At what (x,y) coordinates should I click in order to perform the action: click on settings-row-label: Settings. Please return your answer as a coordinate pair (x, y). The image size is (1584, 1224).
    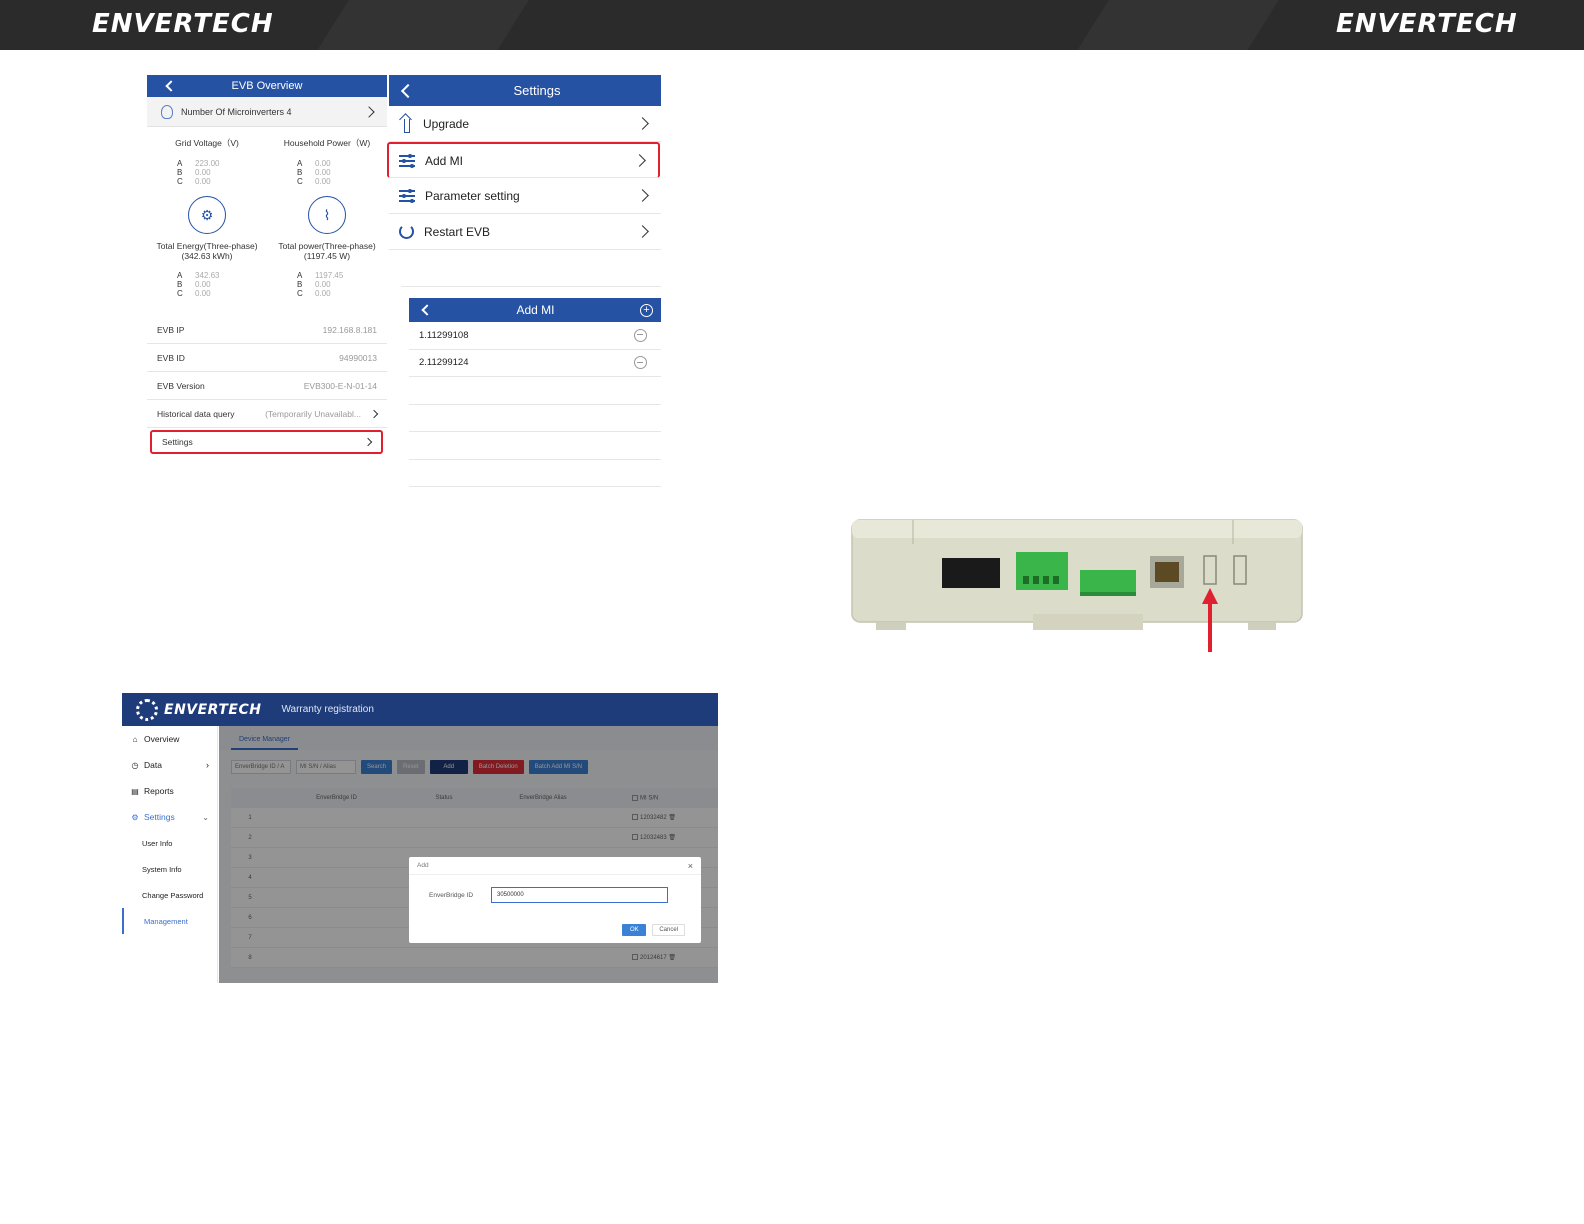
    Looking at the image, I should click on (177, 442).